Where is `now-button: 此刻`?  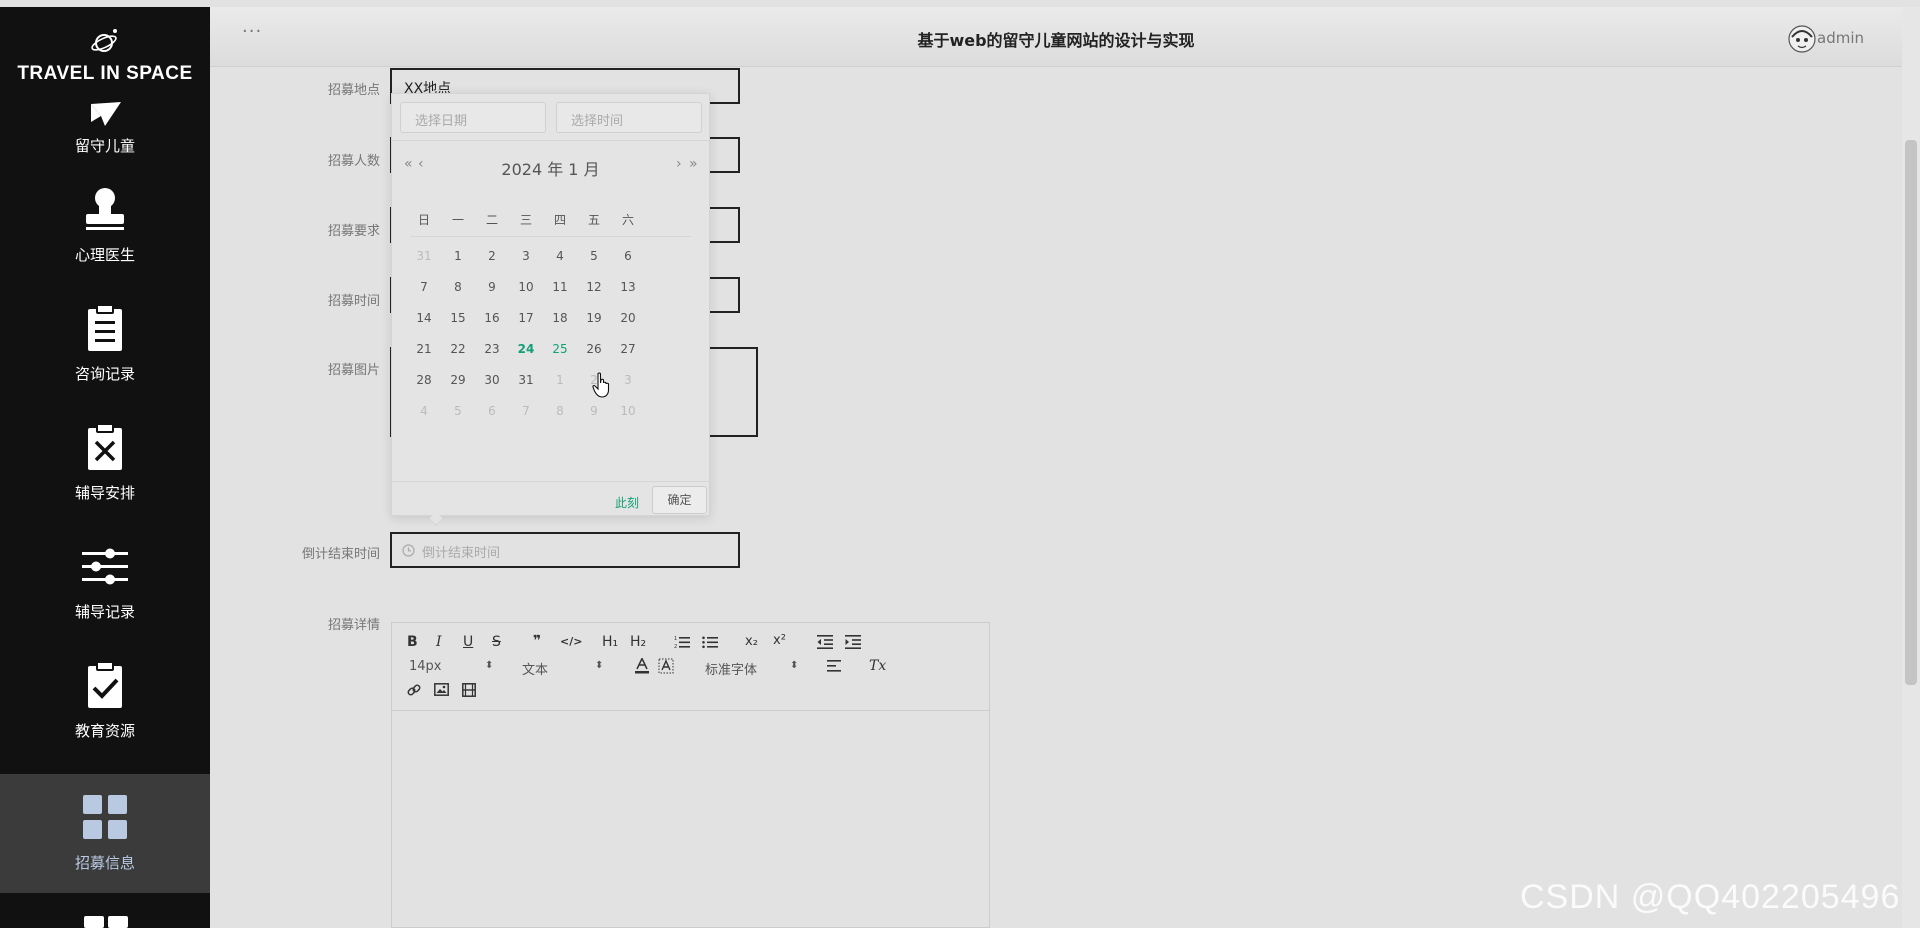 now-button: 此刻 is located at coordinates (627, 502).